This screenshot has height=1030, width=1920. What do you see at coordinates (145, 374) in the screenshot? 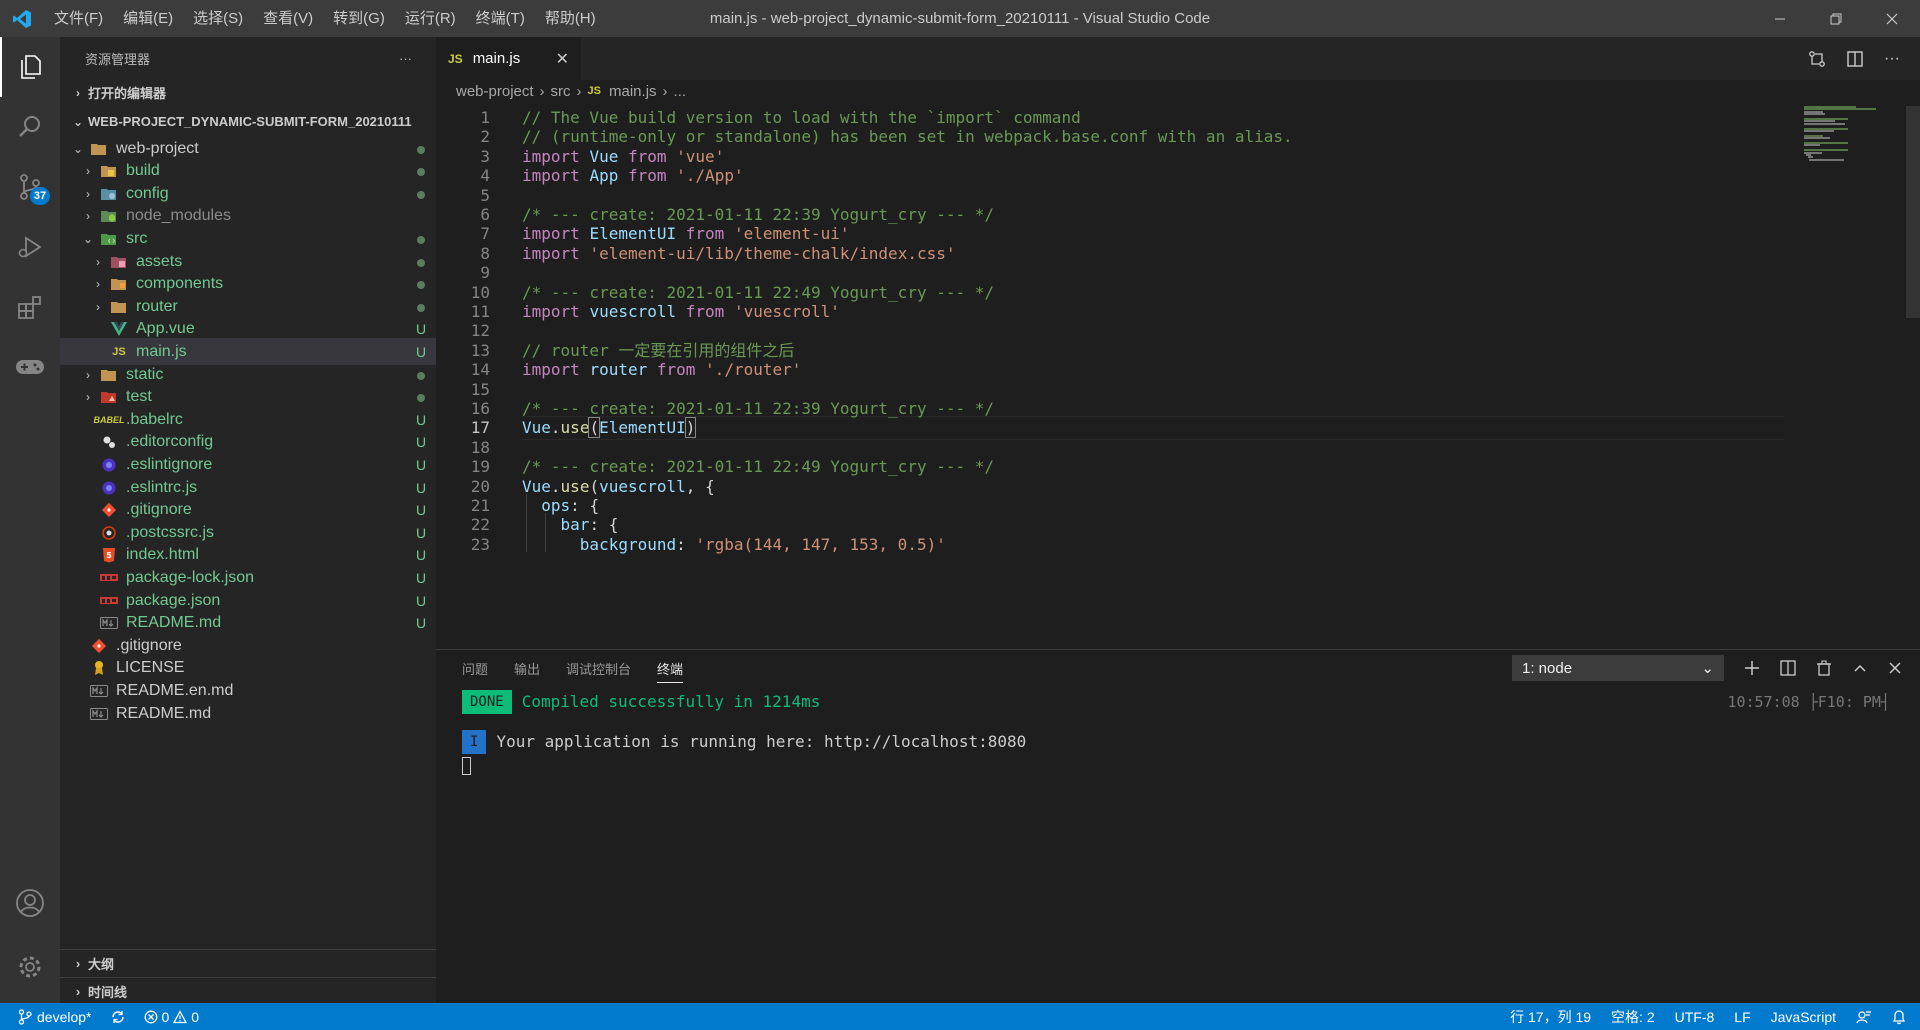
I see `tree-item-label: static` at bounding box center [145, 374].